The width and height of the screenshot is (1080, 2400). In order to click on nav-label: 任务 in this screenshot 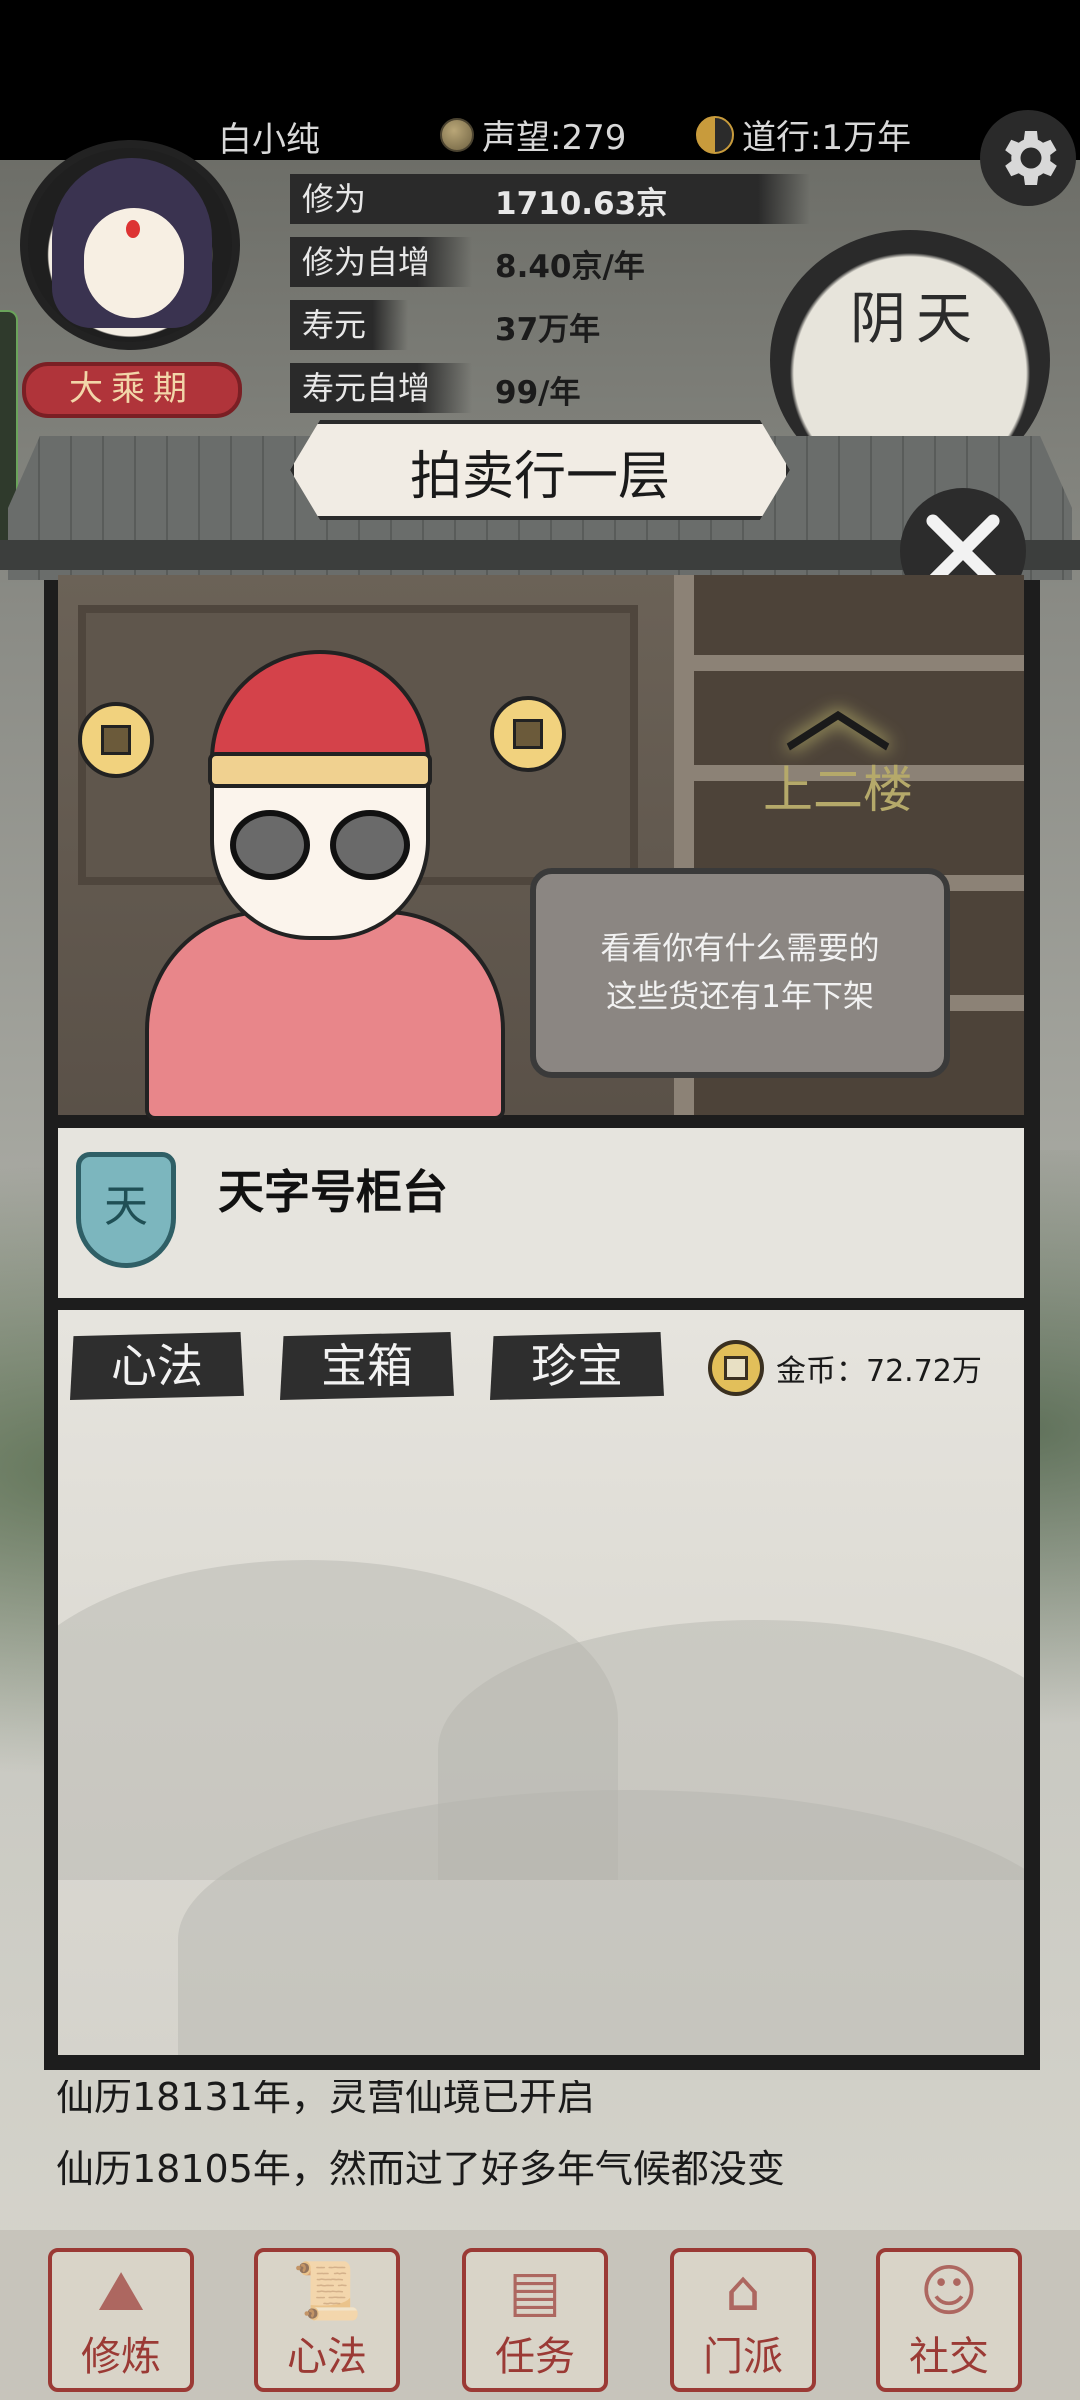, I will do `click(535, 2357)`.